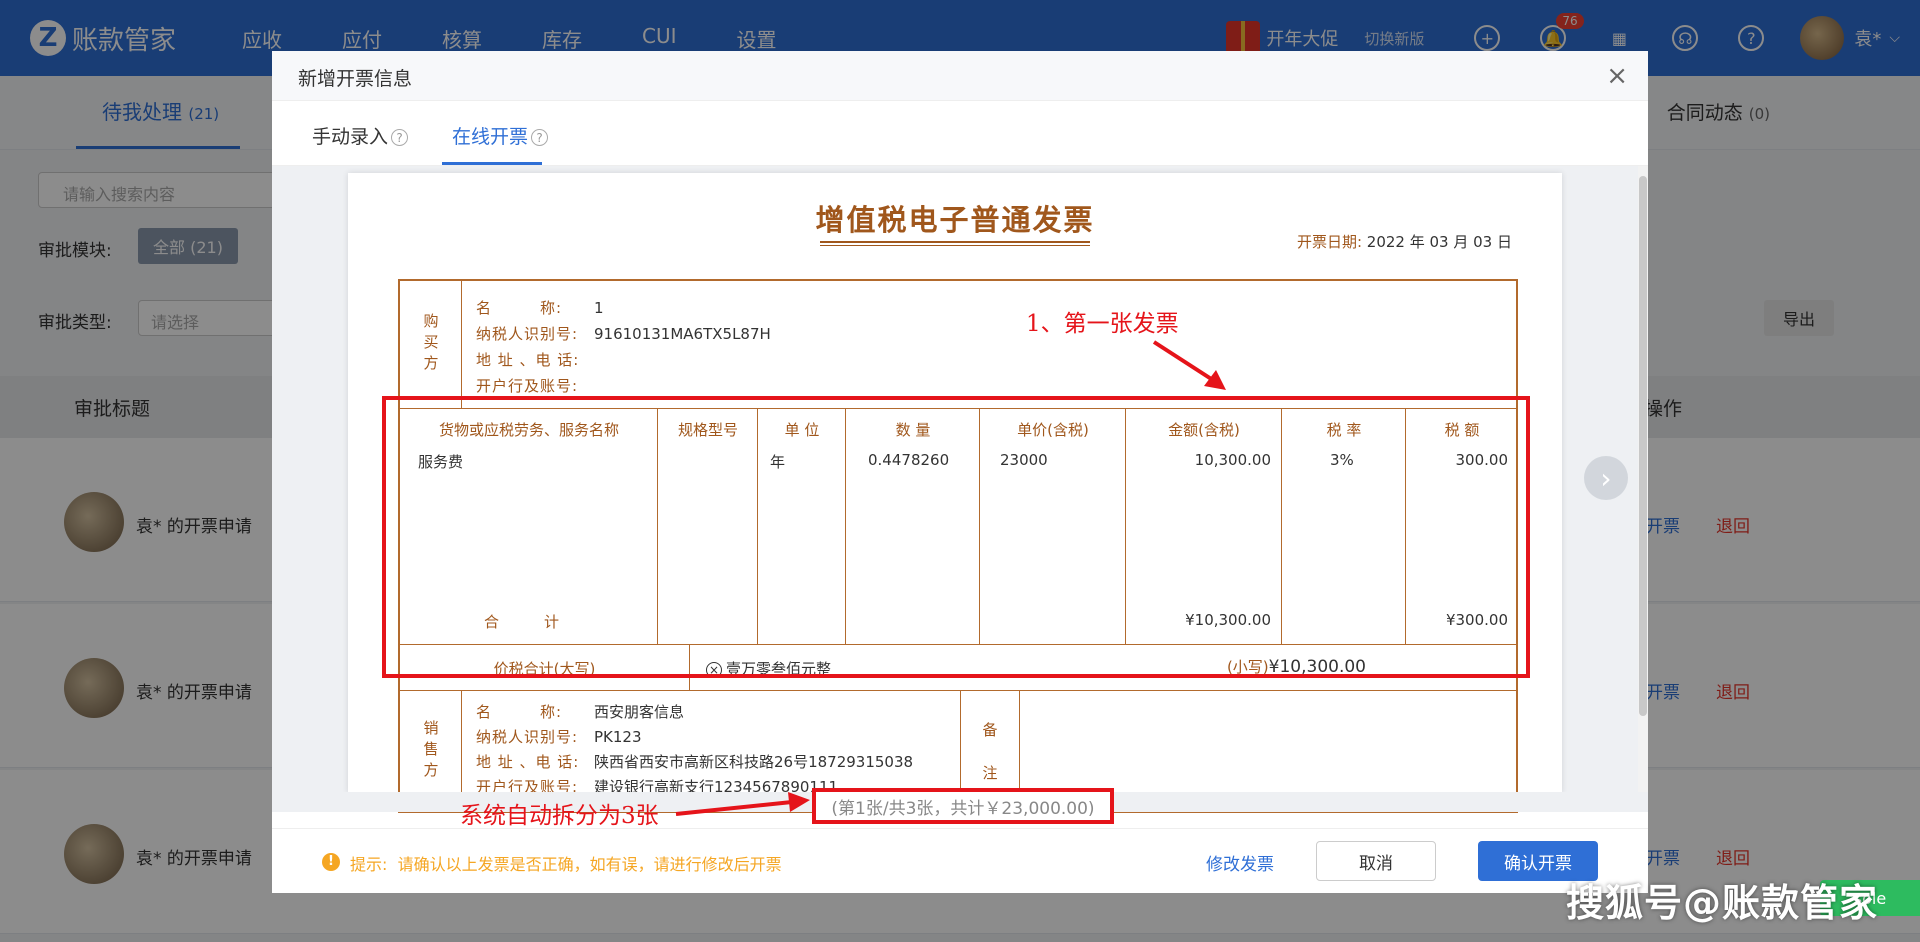 The height and width of the screenshot is (942, 1920). What do you see at coordinates (955, 243) in the screenshot?
I see `title-double-underline` at bounding box center [955, 243].